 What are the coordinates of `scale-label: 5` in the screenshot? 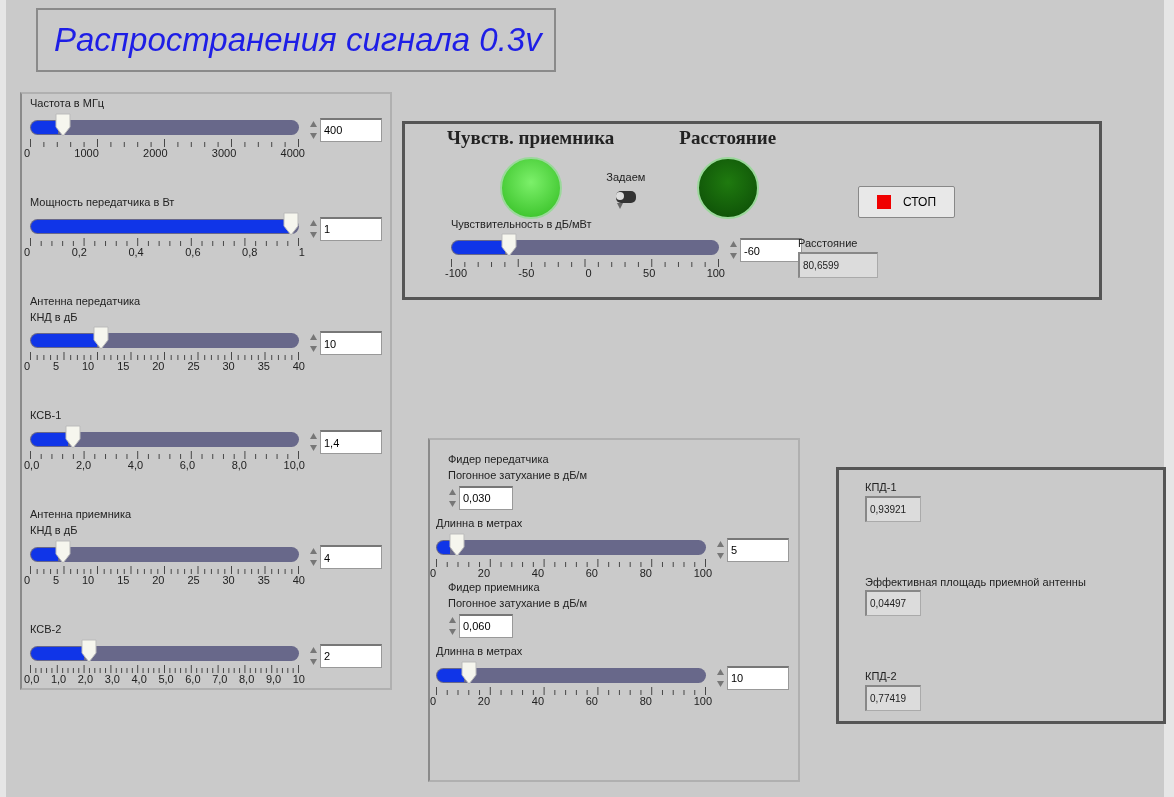 It's located at (56, 581).